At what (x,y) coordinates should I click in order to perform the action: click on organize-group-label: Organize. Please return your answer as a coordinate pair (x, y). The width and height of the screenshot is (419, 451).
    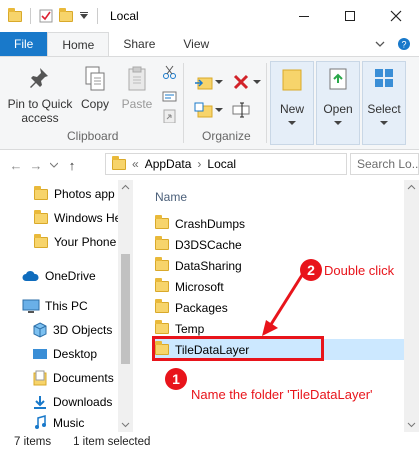
    Looking at the image, I should click on (226, 136).